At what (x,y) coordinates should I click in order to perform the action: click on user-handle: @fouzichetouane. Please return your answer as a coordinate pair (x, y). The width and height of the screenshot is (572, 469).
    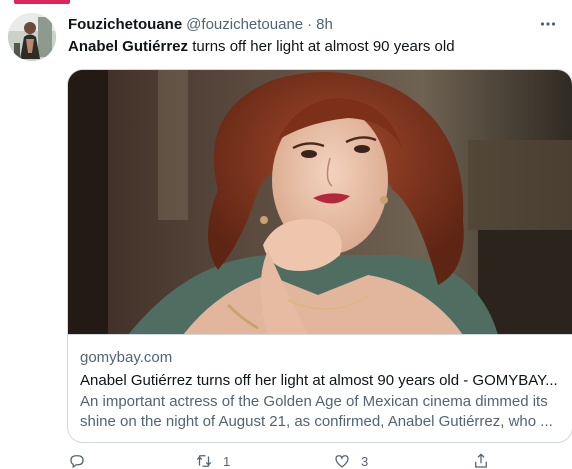
    Looking at the image, I should click on (244, 24).